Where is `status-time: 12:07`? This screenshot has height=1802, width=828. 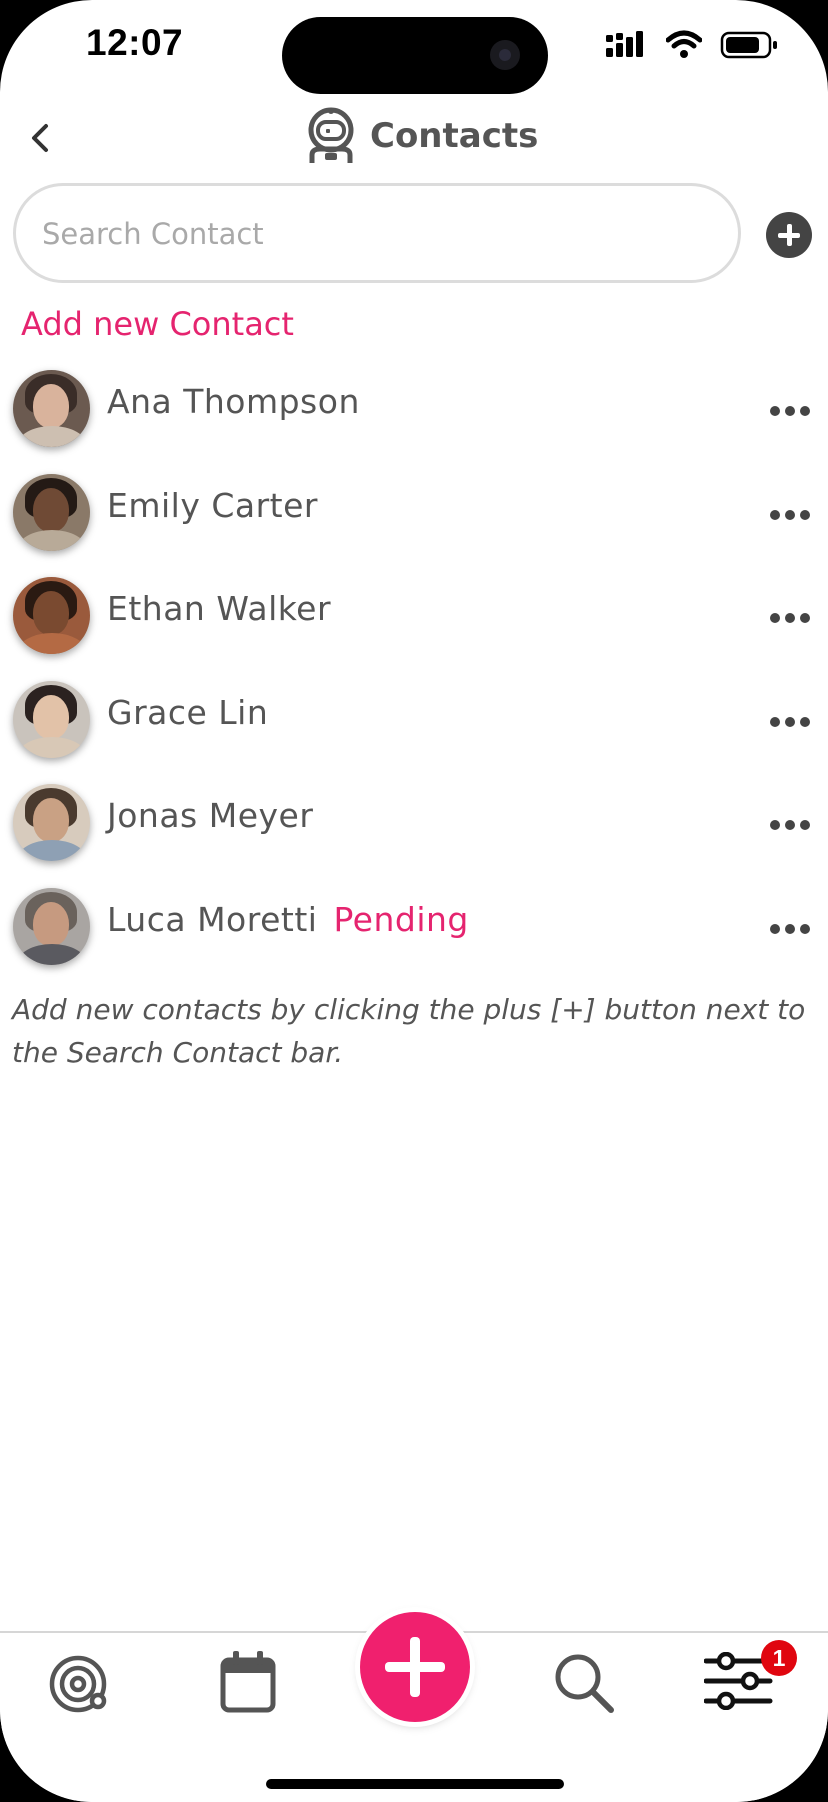 status-time: 12:07 is located at coordinates (135, 42).